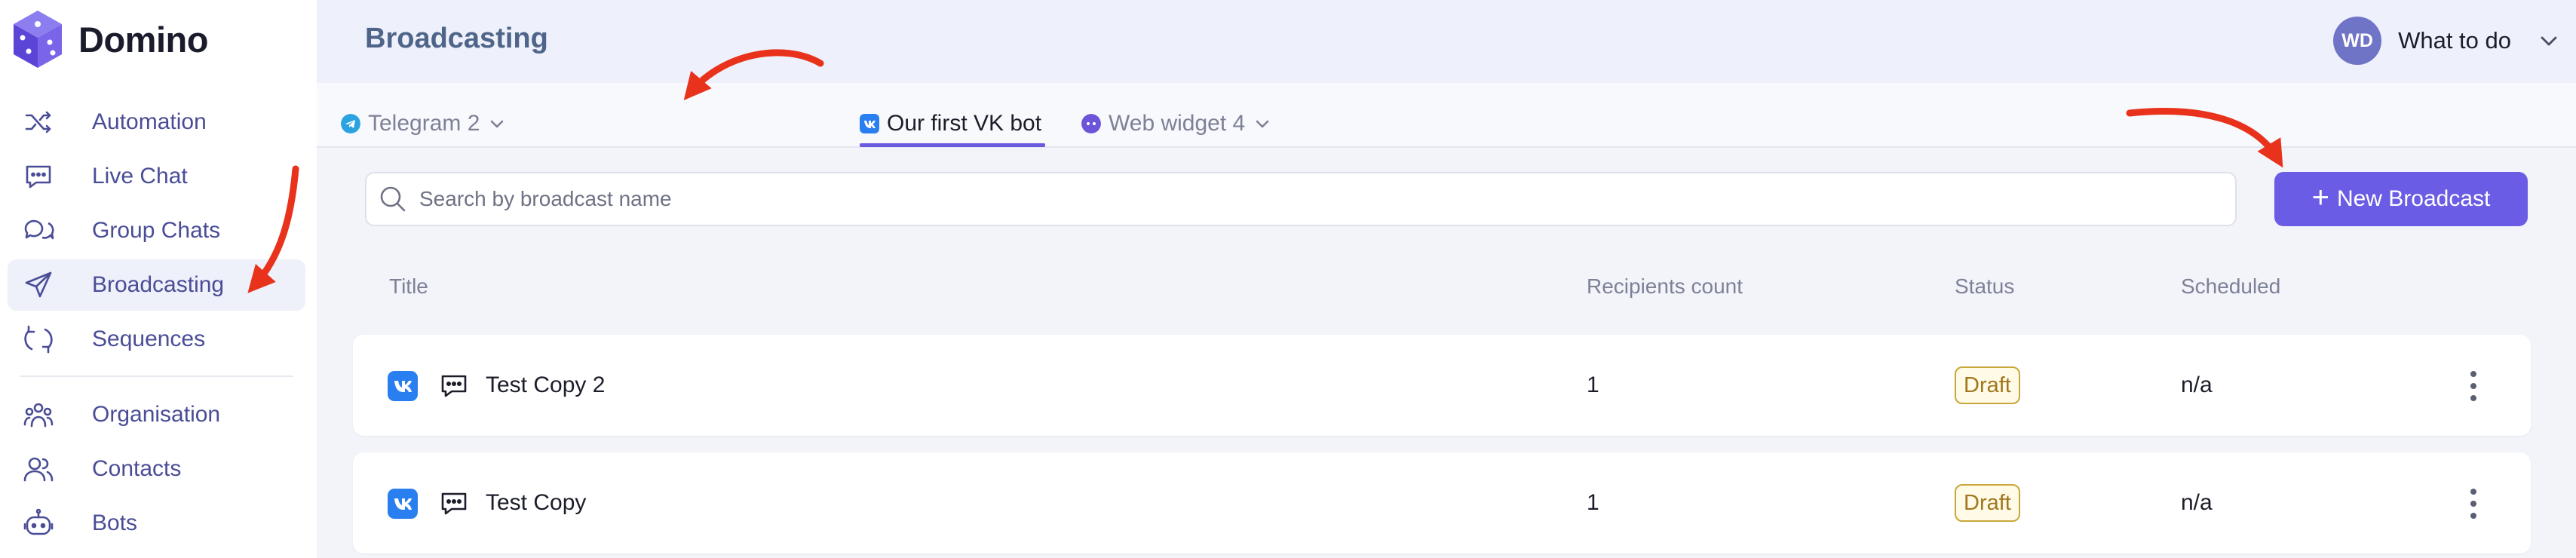 The image size is (2576, 558). I want to click on domino-cube-icon, so click(38, 39).